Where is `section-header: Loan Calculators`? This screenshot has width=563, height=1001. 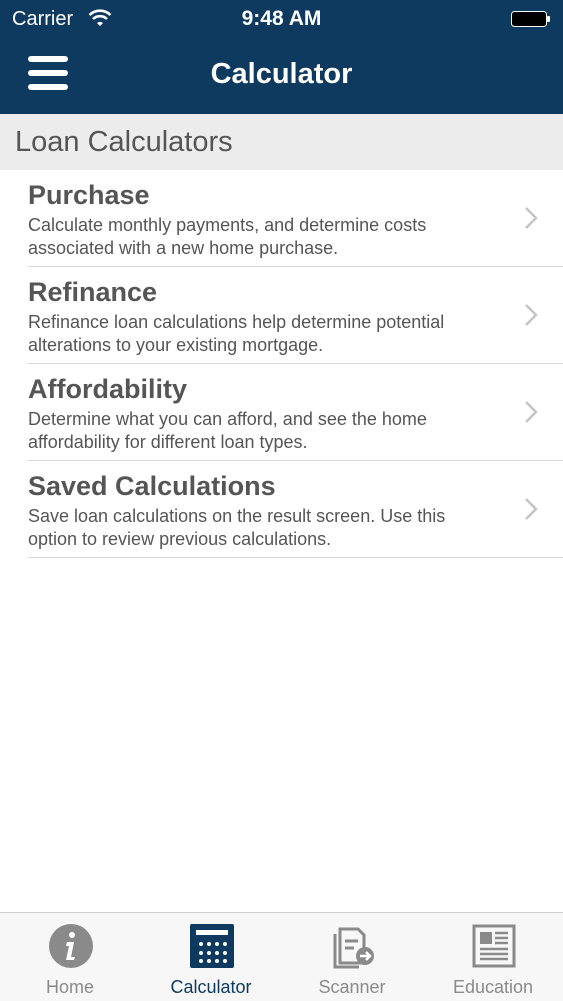
section-header: Loan Calculators is located at coordinates (281, 142).